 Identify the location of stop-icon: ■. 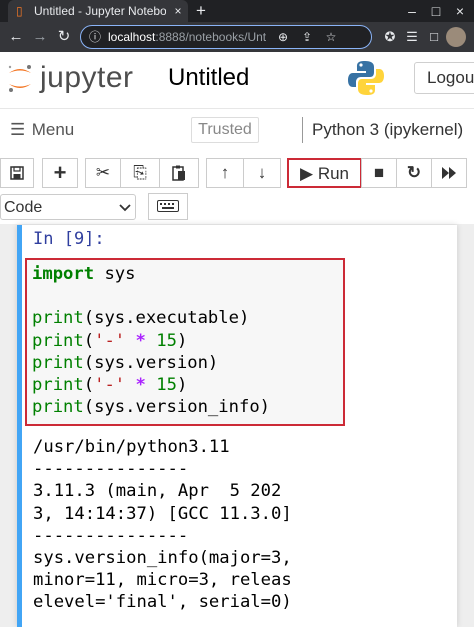
(379, 172).